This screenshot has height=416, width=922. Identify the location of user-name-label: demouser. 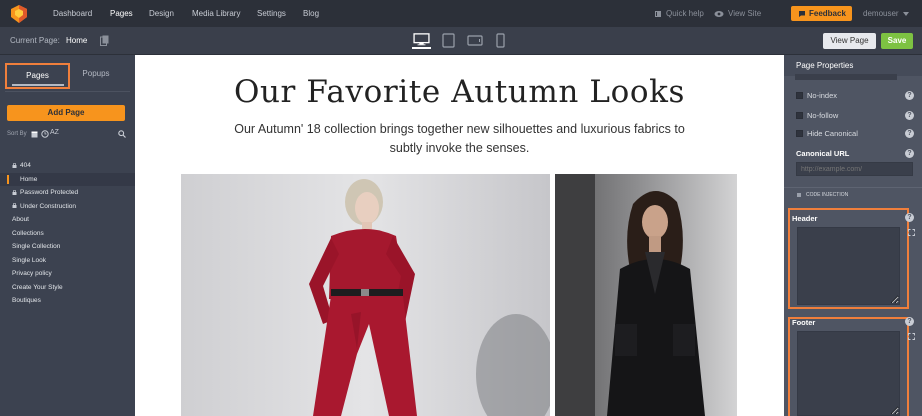
(881, 13).